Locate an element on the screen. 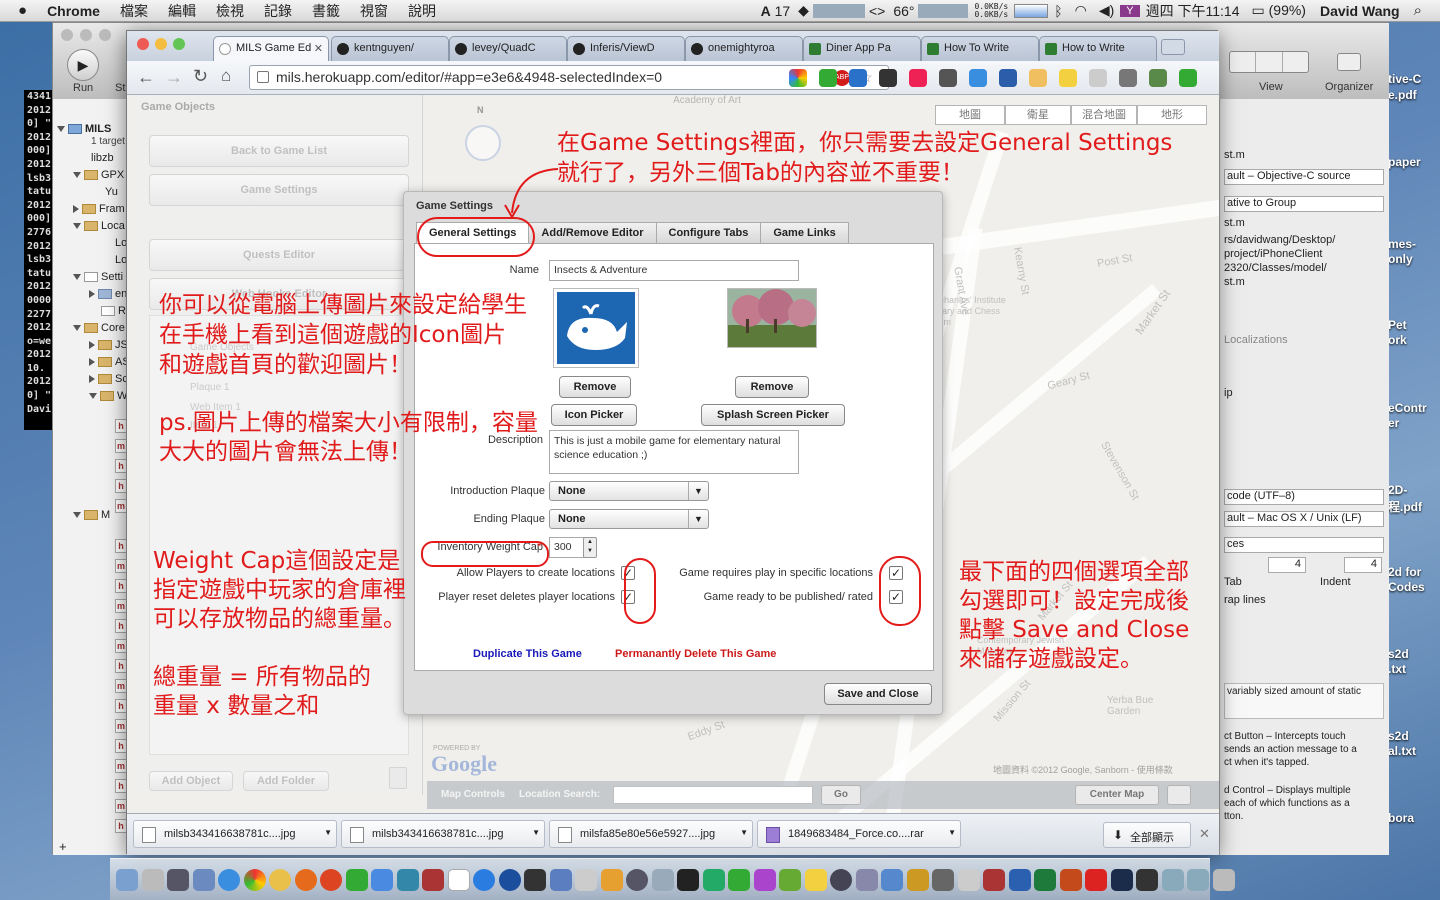 Image resolution: width=1440 pixels, height=900 pixels. itunes-icon is located at coordinates (509, 879).